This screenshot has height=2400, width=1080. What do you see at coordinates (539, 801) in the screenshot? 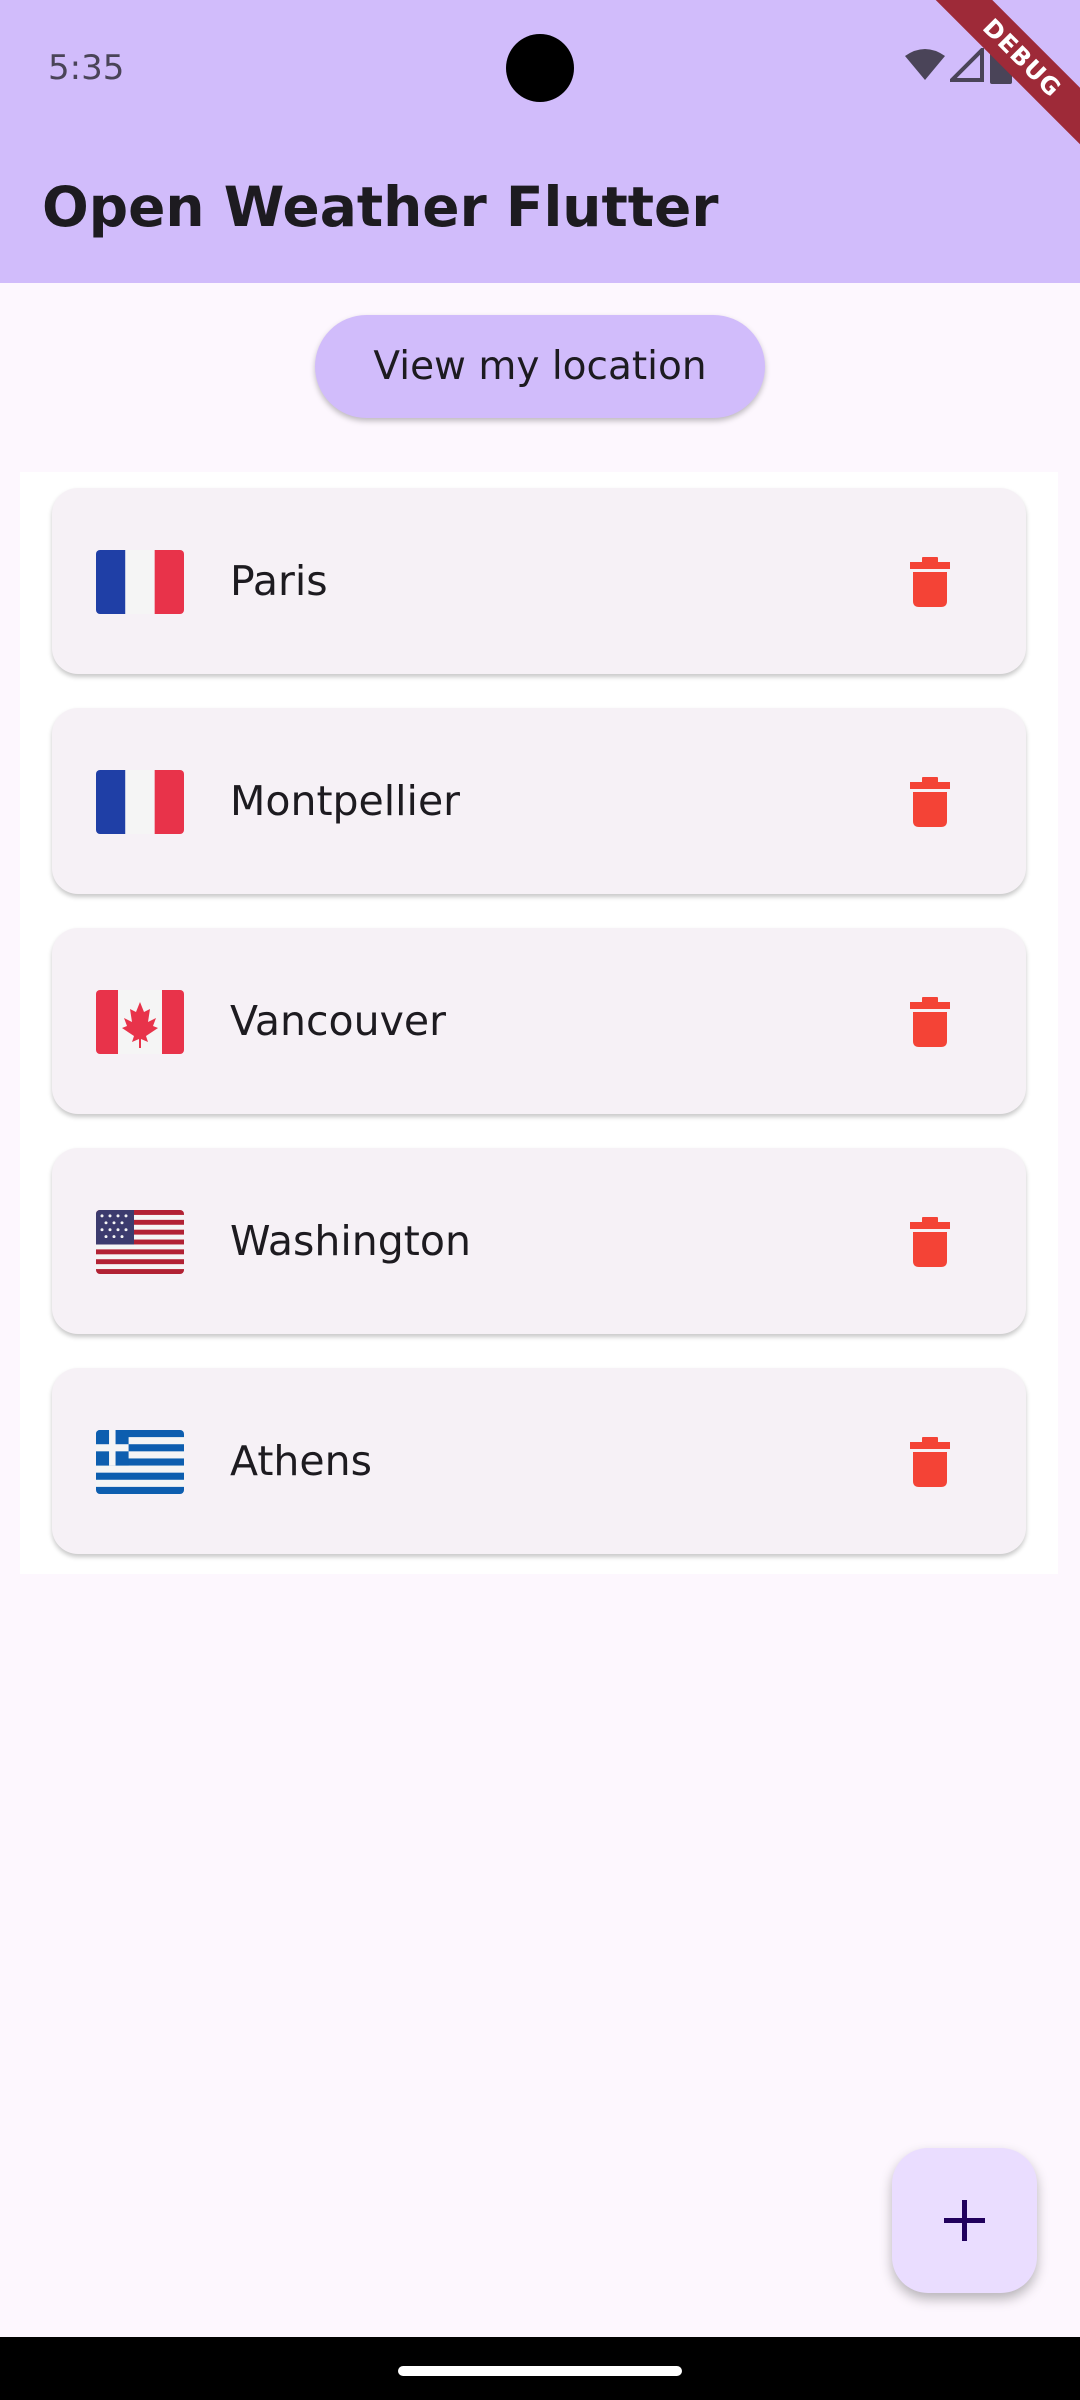
I see `city-card-montpellier: Montpellier` at bounding box center [539, 801].